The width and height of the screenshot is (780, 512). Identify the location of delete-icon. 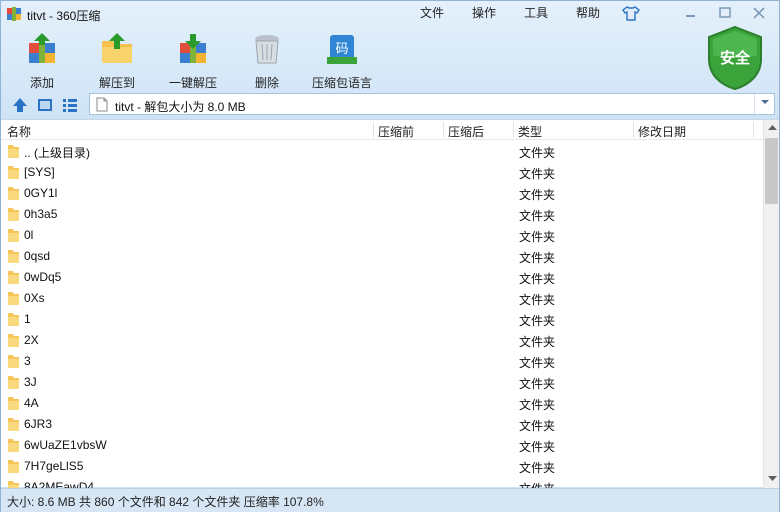
(267, 49).